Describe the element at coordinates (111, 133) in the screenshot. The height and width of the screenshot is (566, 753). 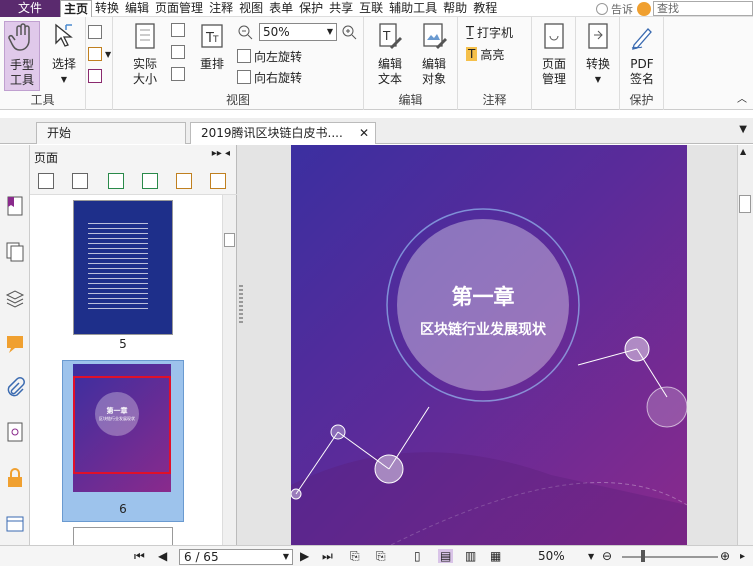
I see `tab-start: 开始` at that location.